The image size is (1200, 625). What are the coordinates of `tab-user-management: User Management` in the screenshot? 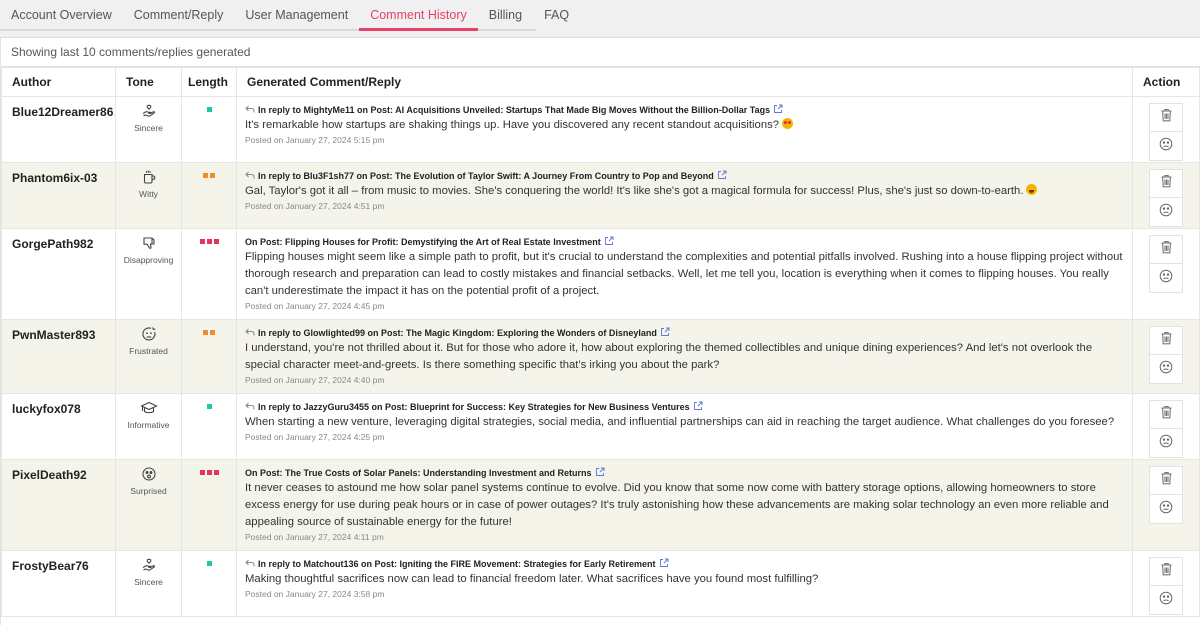 It's located at (296, 15).